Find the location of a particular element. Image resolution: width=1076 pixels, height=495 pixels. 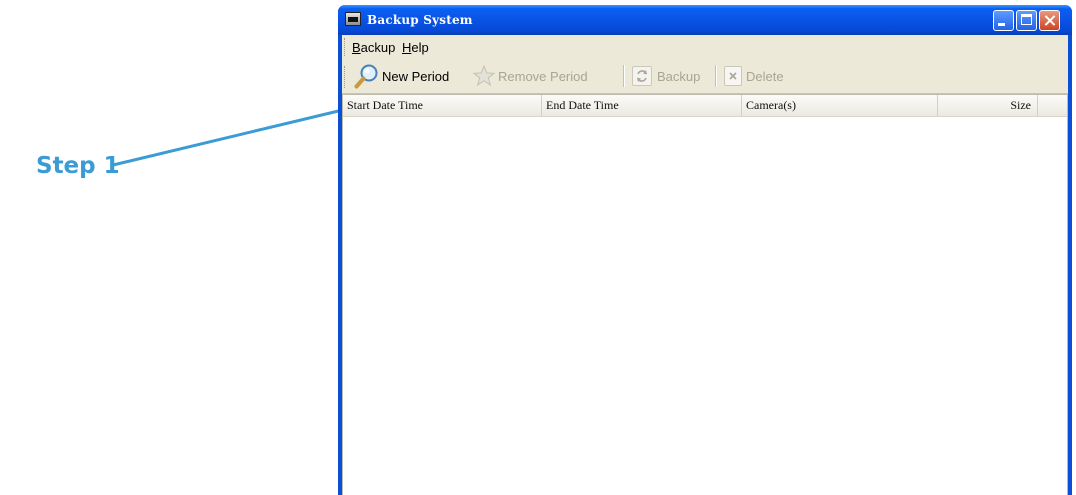

star-icon is located at coordinates (484, 76).